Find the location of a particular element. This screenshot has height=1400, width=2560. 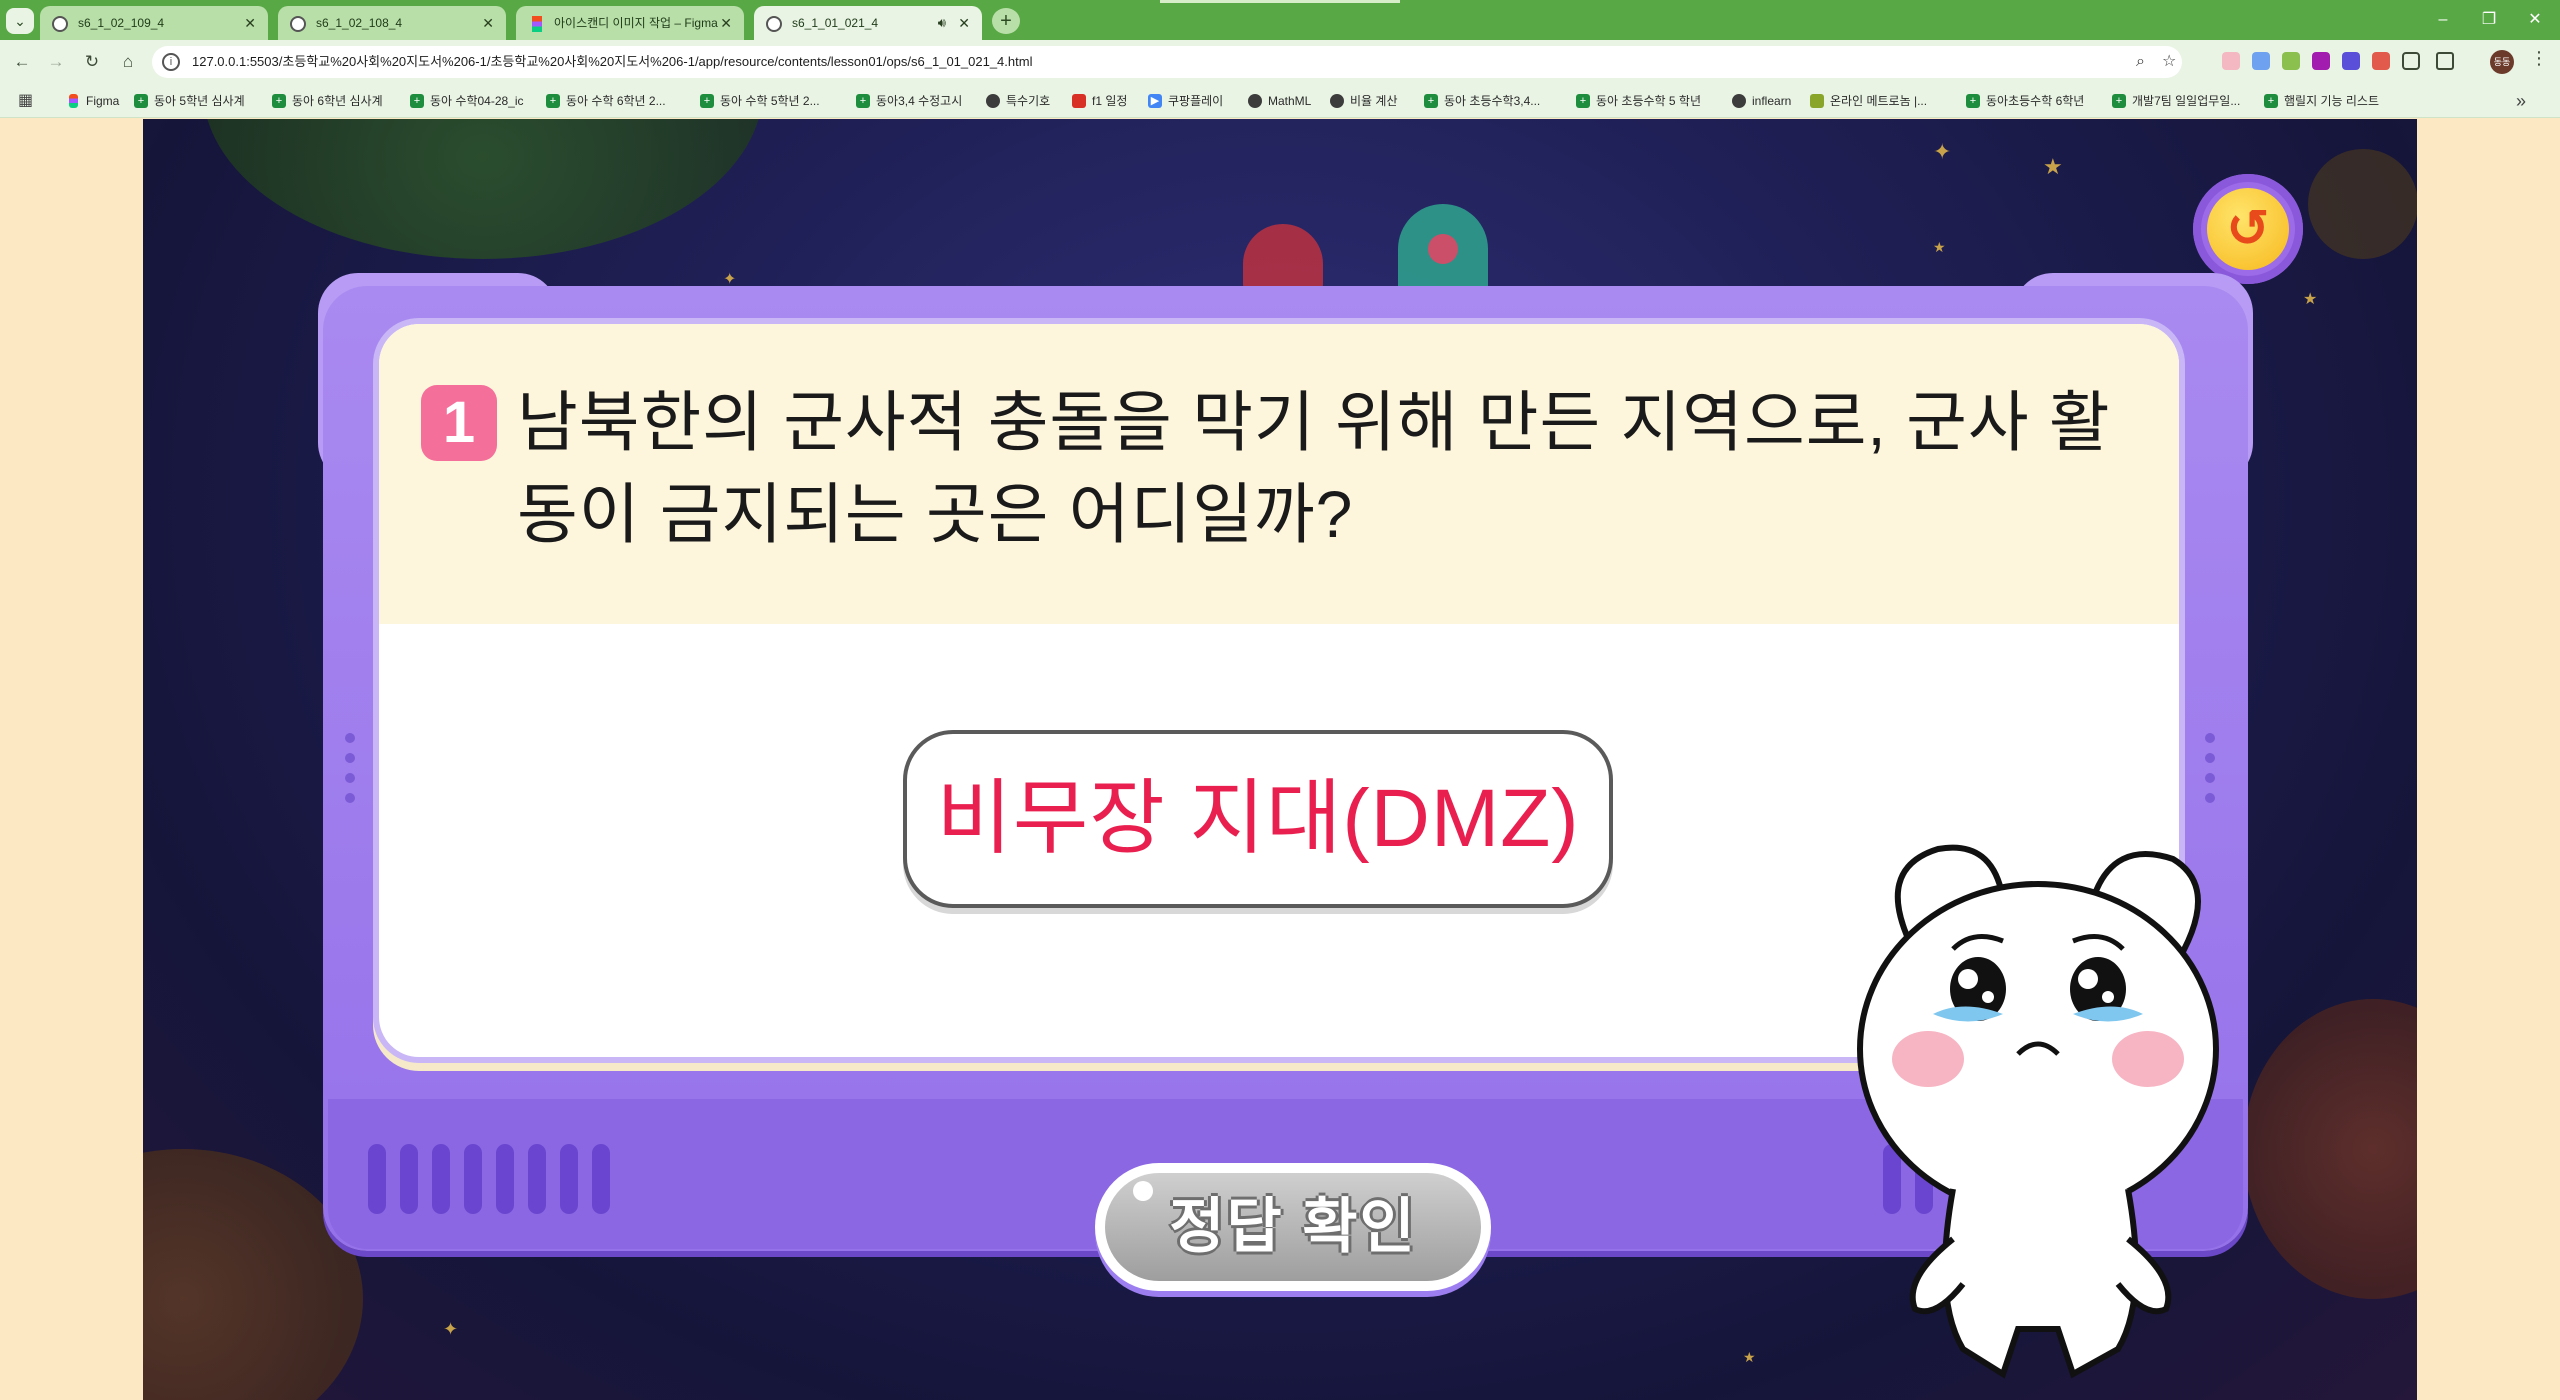

question-line: 동이 금지되는 곳은 어디일까? is located at coordinates (935, 514).